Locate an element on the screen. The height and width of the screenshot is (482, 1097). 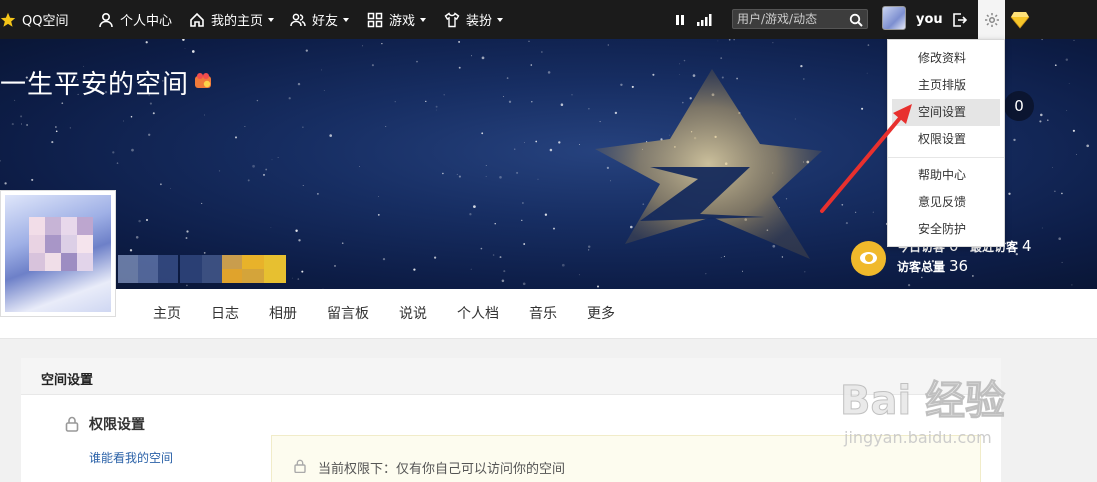
nav-friends: 好友 is located at coordinates (320, 19).